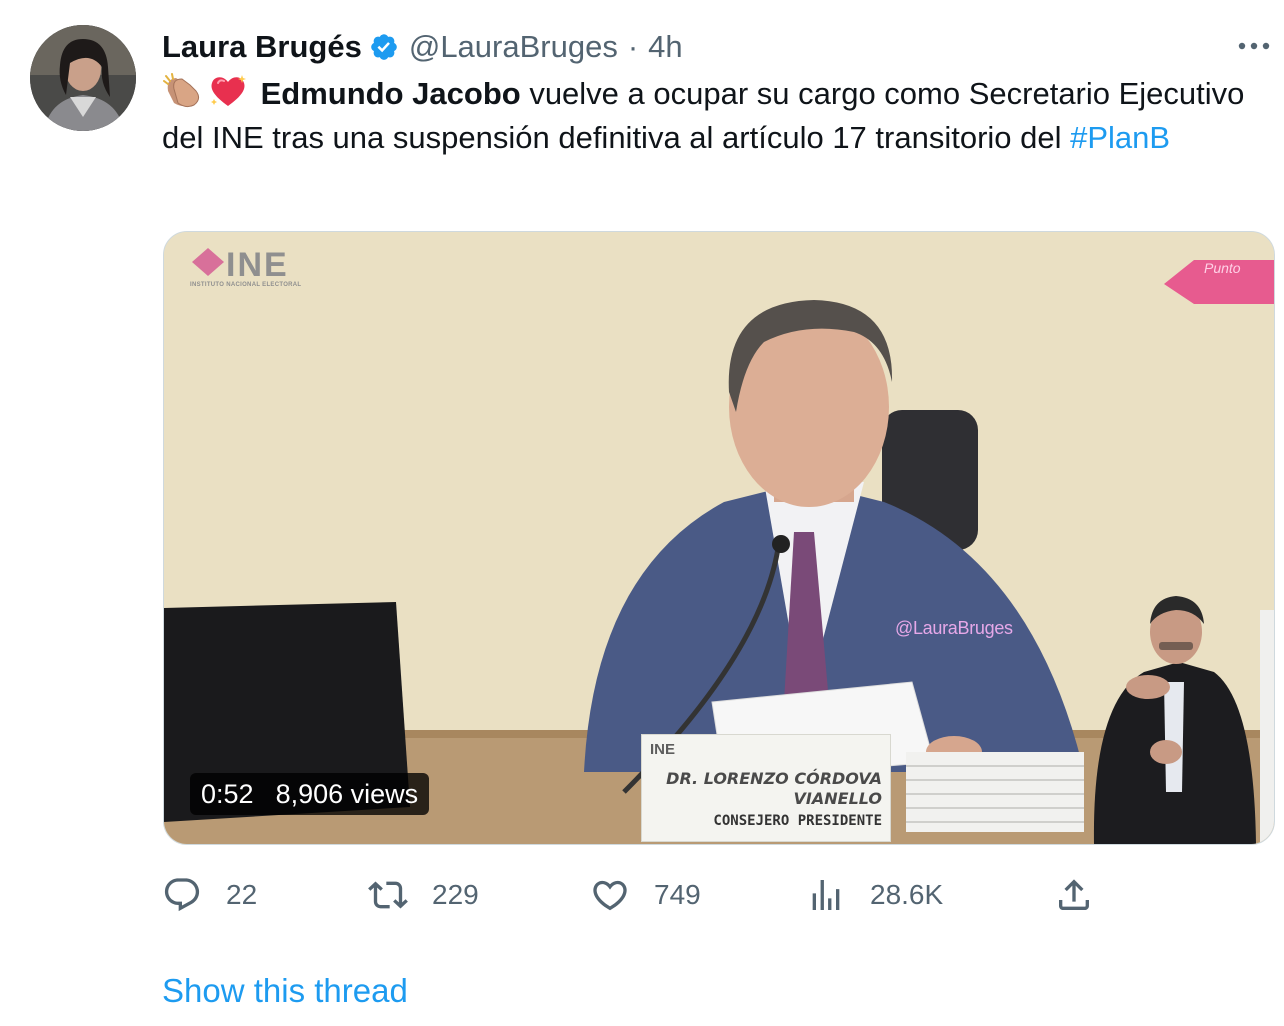 This screenshot has height=1026, width=1284. Describe the element at coordinates (182, 895) in the screenshot. I see `reply-icon` at that location.